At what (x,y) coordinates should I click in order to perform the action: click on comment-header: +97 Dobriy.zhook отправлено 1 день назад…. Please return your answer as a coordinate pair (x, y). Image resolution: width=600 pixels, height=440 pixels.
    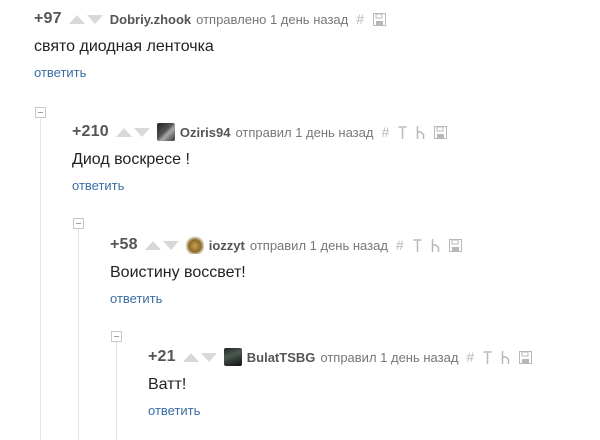
    Looking at the image, I should click on (214, 19).